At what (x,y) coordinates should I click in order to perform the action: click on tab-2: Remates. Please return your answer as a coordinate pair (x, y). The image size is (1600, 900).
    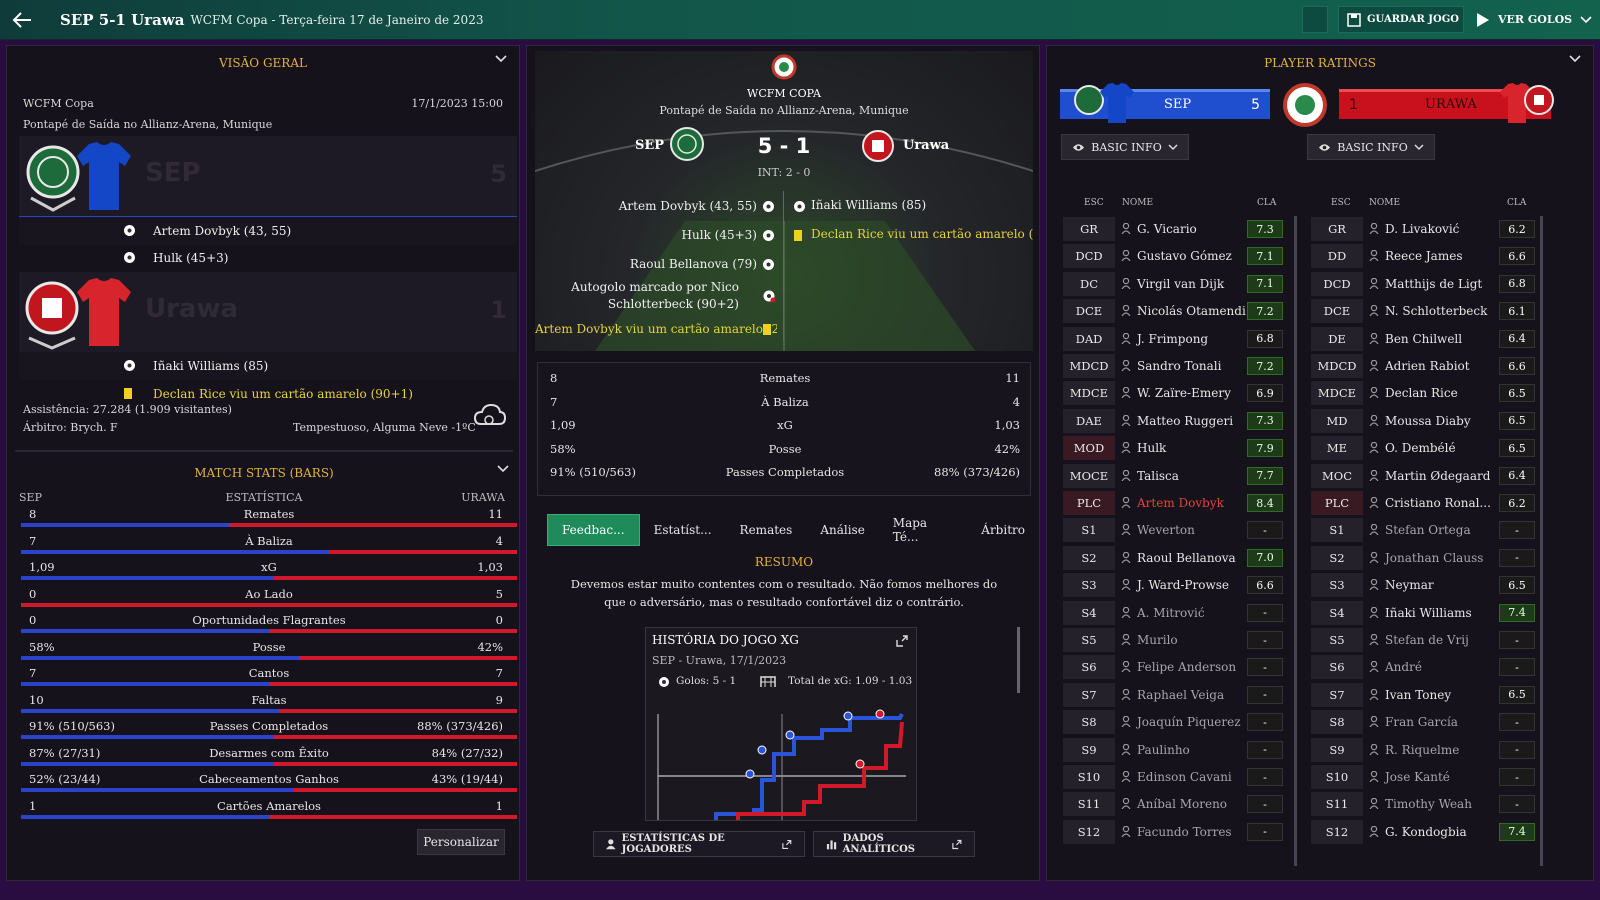
    Looking at the image, I should click on (766, 530).